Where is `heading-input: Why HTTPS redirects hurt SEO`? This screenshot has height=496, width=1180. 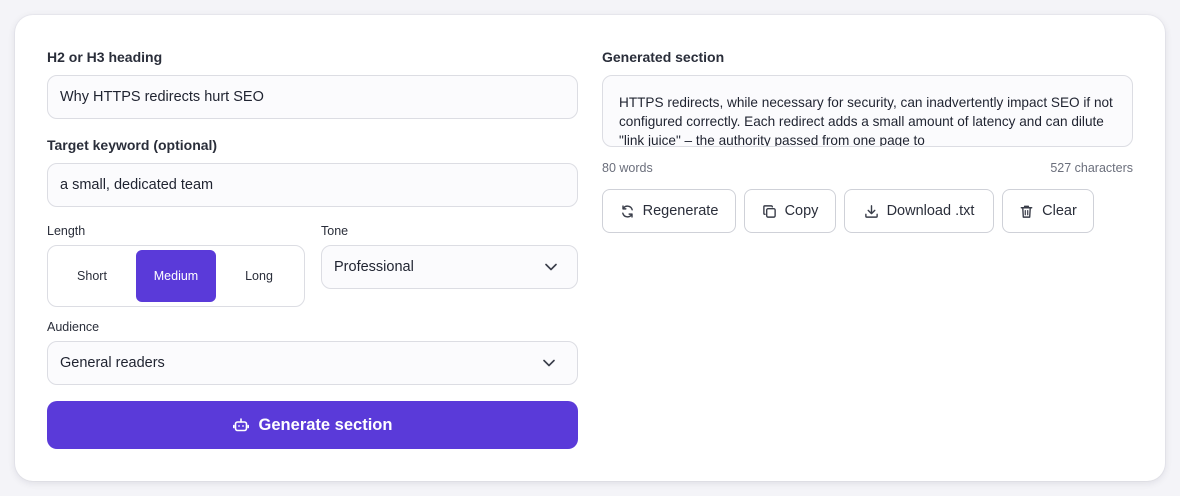 heading-input: Why HTTPS redirects hurt SEO is located at coordinates (312, 97).